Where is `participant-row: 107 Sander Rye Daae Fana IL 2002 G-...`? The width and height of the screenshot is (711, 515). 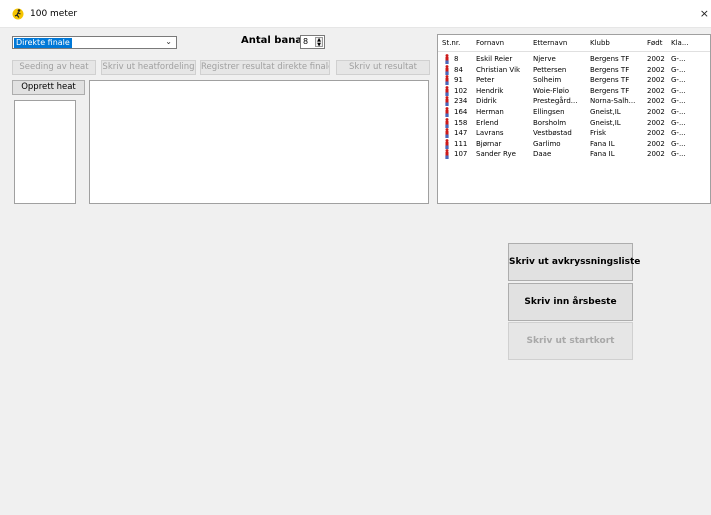
participant-row: 107 Sander Rye Daae Fana IL 2002 G-... is located at coordinates (574, 154).